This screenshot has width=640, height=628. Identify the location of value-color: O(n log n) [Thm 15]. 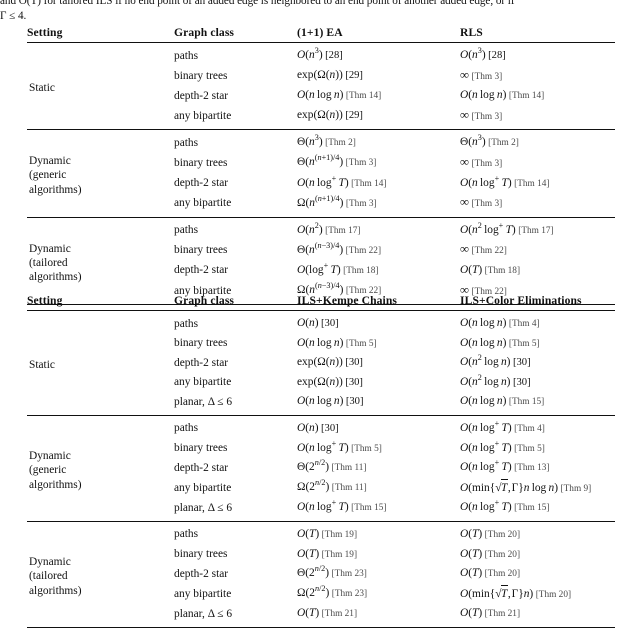
(502, 401).